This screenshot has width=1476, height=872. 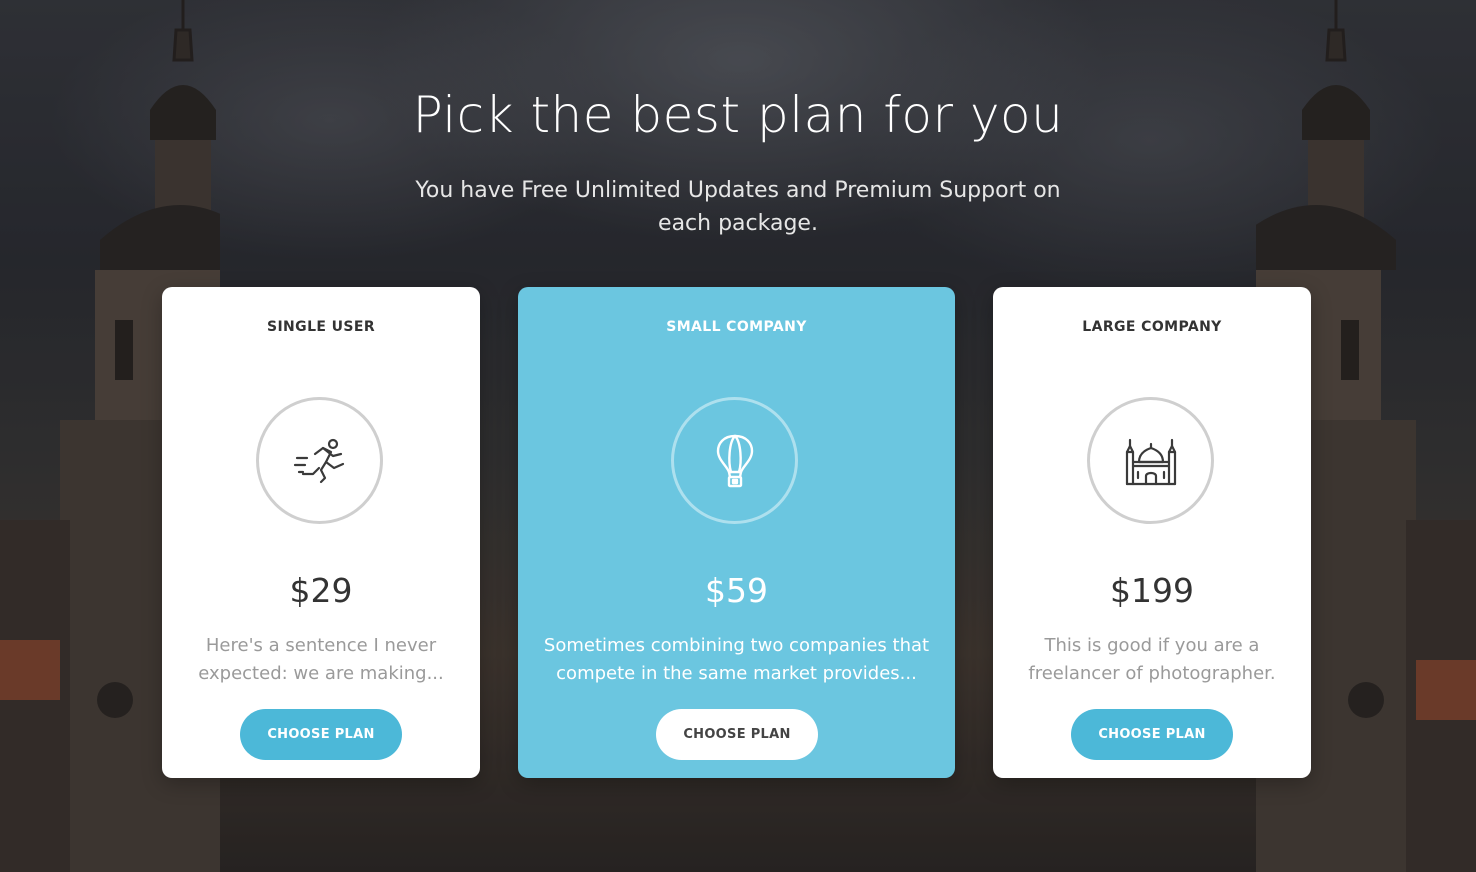 I want to click on plan-price: $59, so click(x=736, y=590).